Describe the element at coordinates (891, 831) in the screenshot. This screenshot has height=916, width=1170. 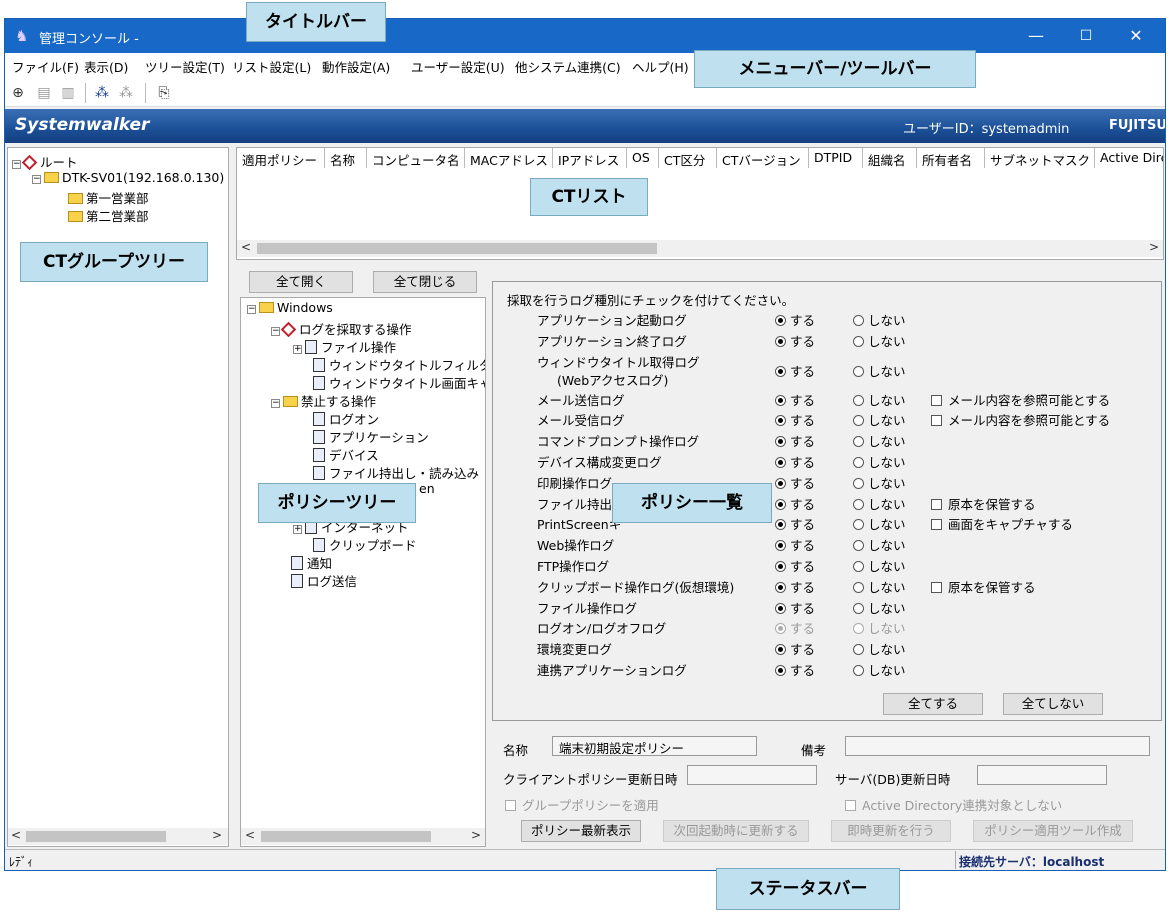
I see `update-now-button: 即時更新を行う` at that location.